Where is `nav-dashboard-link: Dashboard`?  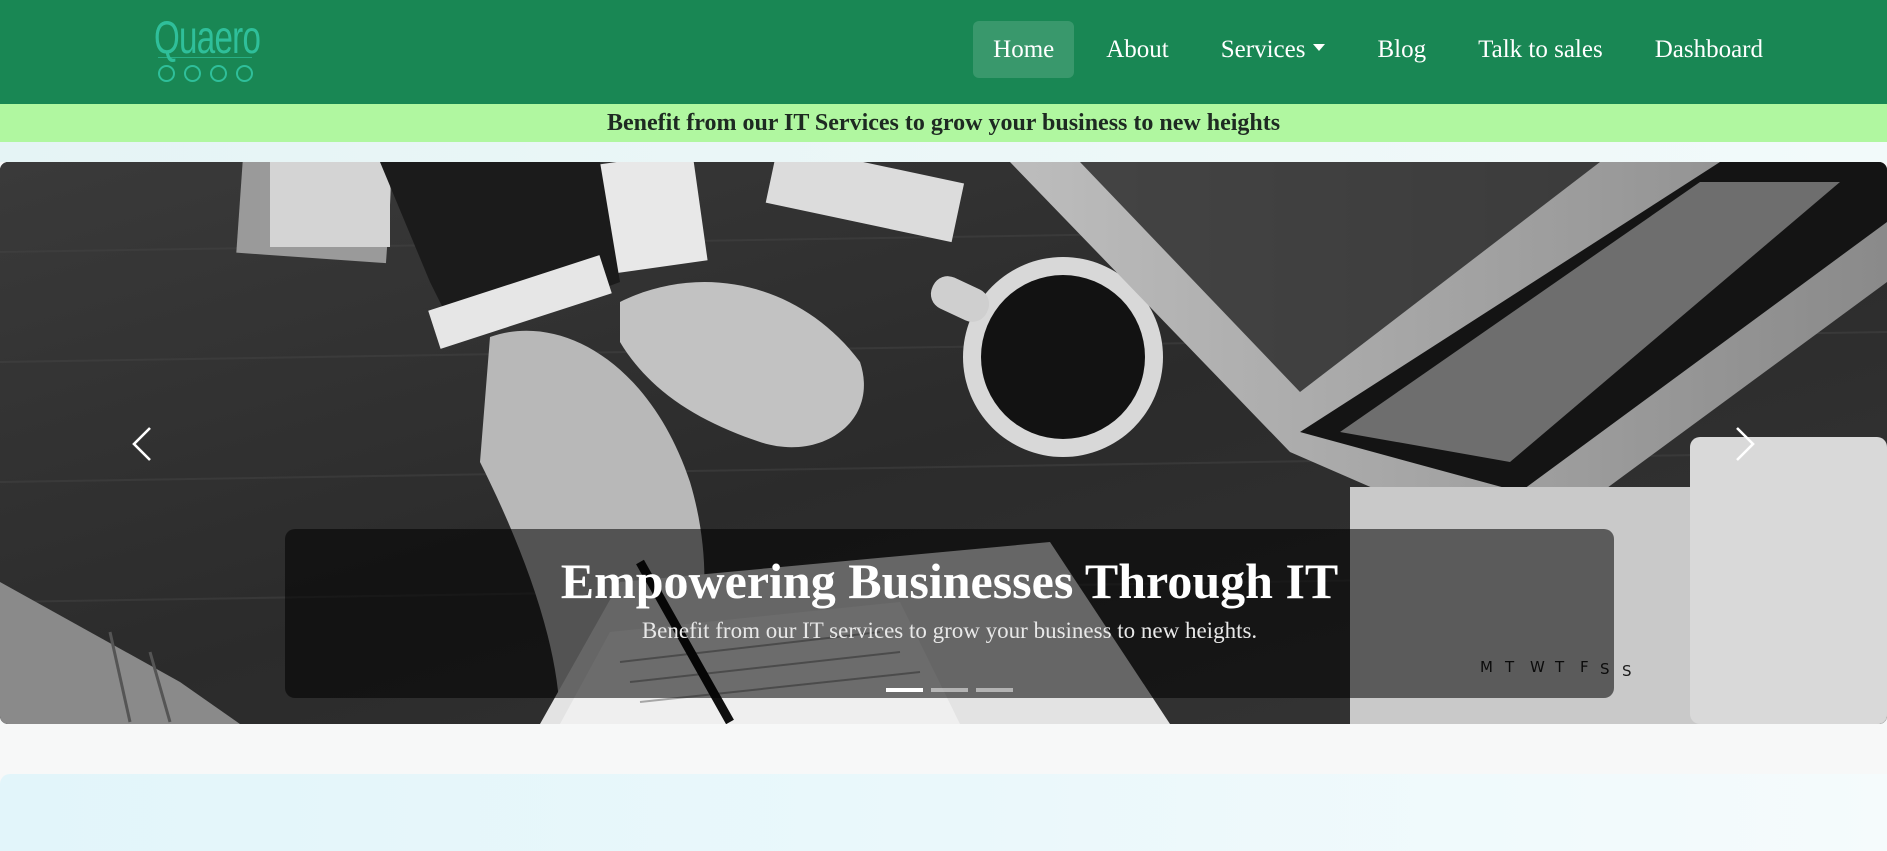 nav-dashboard-link: Dashboard is located at coordinates (1709, 49).